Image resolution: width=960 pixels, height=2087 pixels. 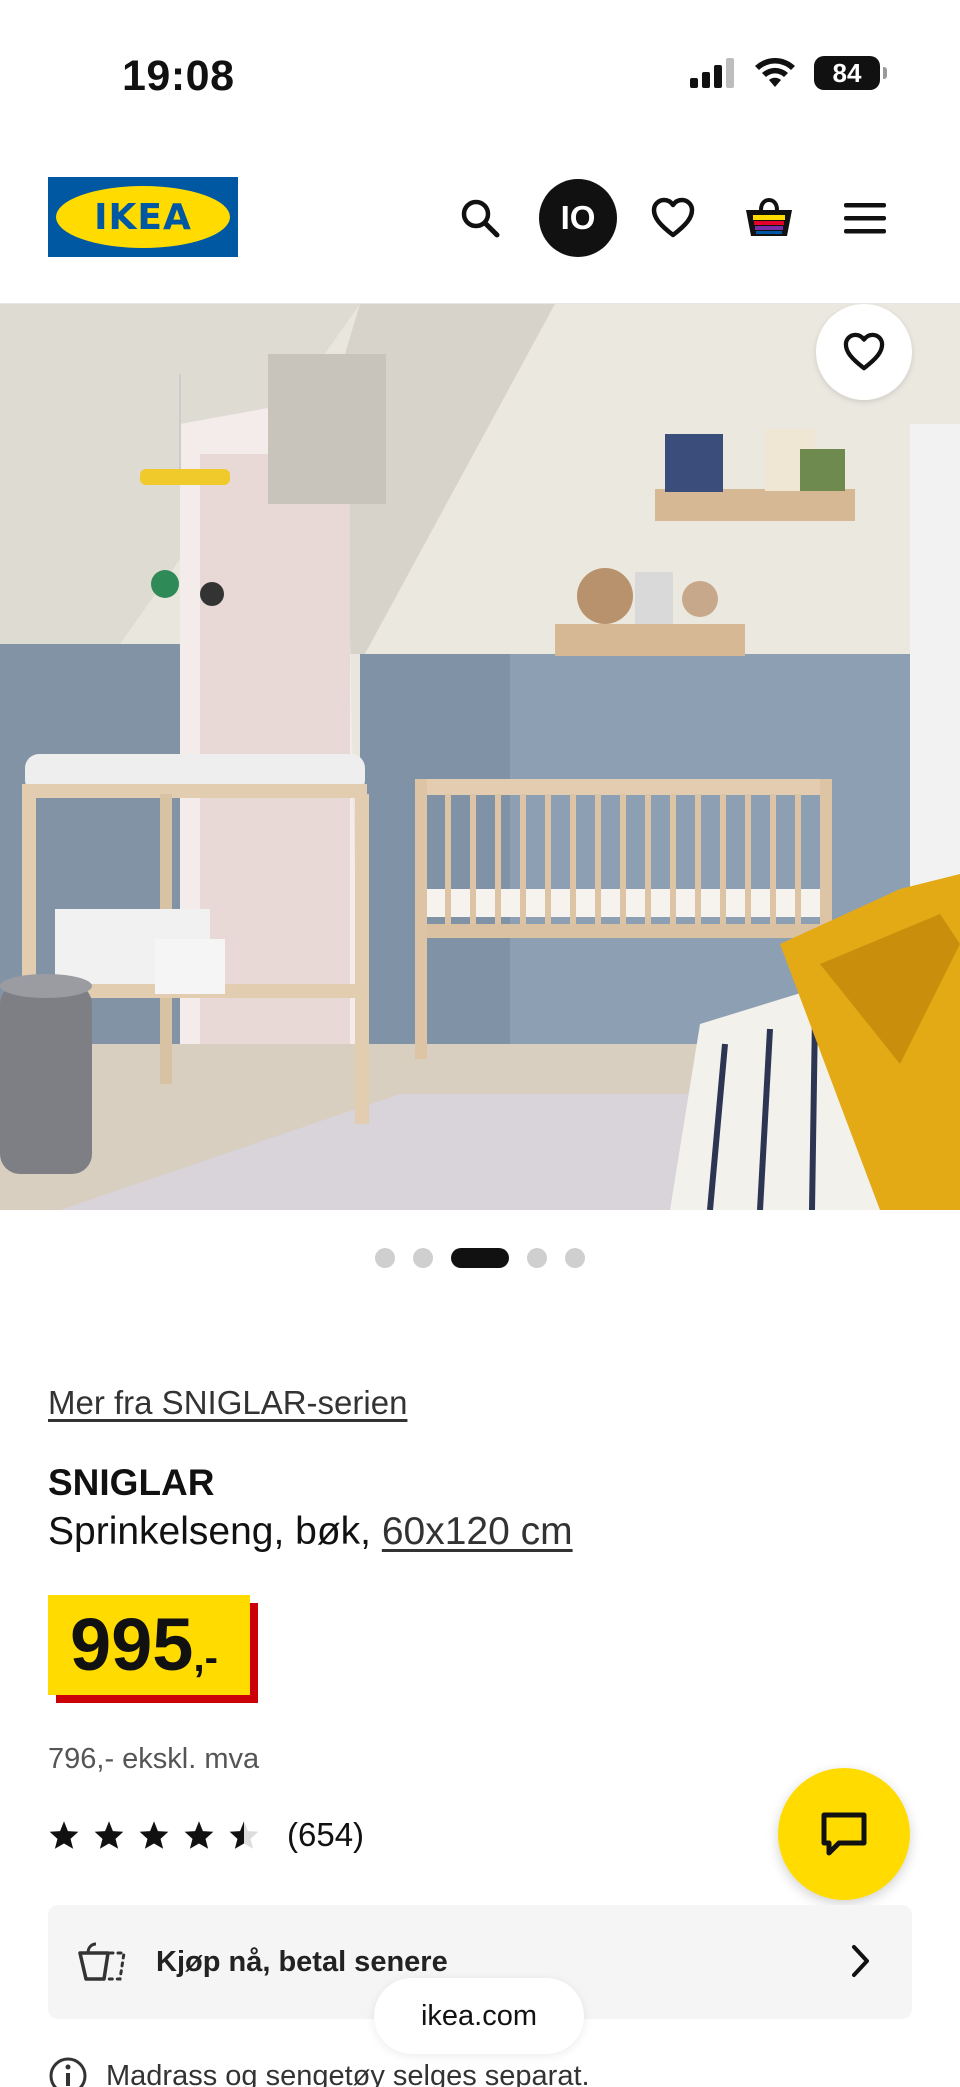 What do you see at coordinates (850, 73) in the screenshot?
I see `battery-indicator: 84` at bounding box center [850, 73].